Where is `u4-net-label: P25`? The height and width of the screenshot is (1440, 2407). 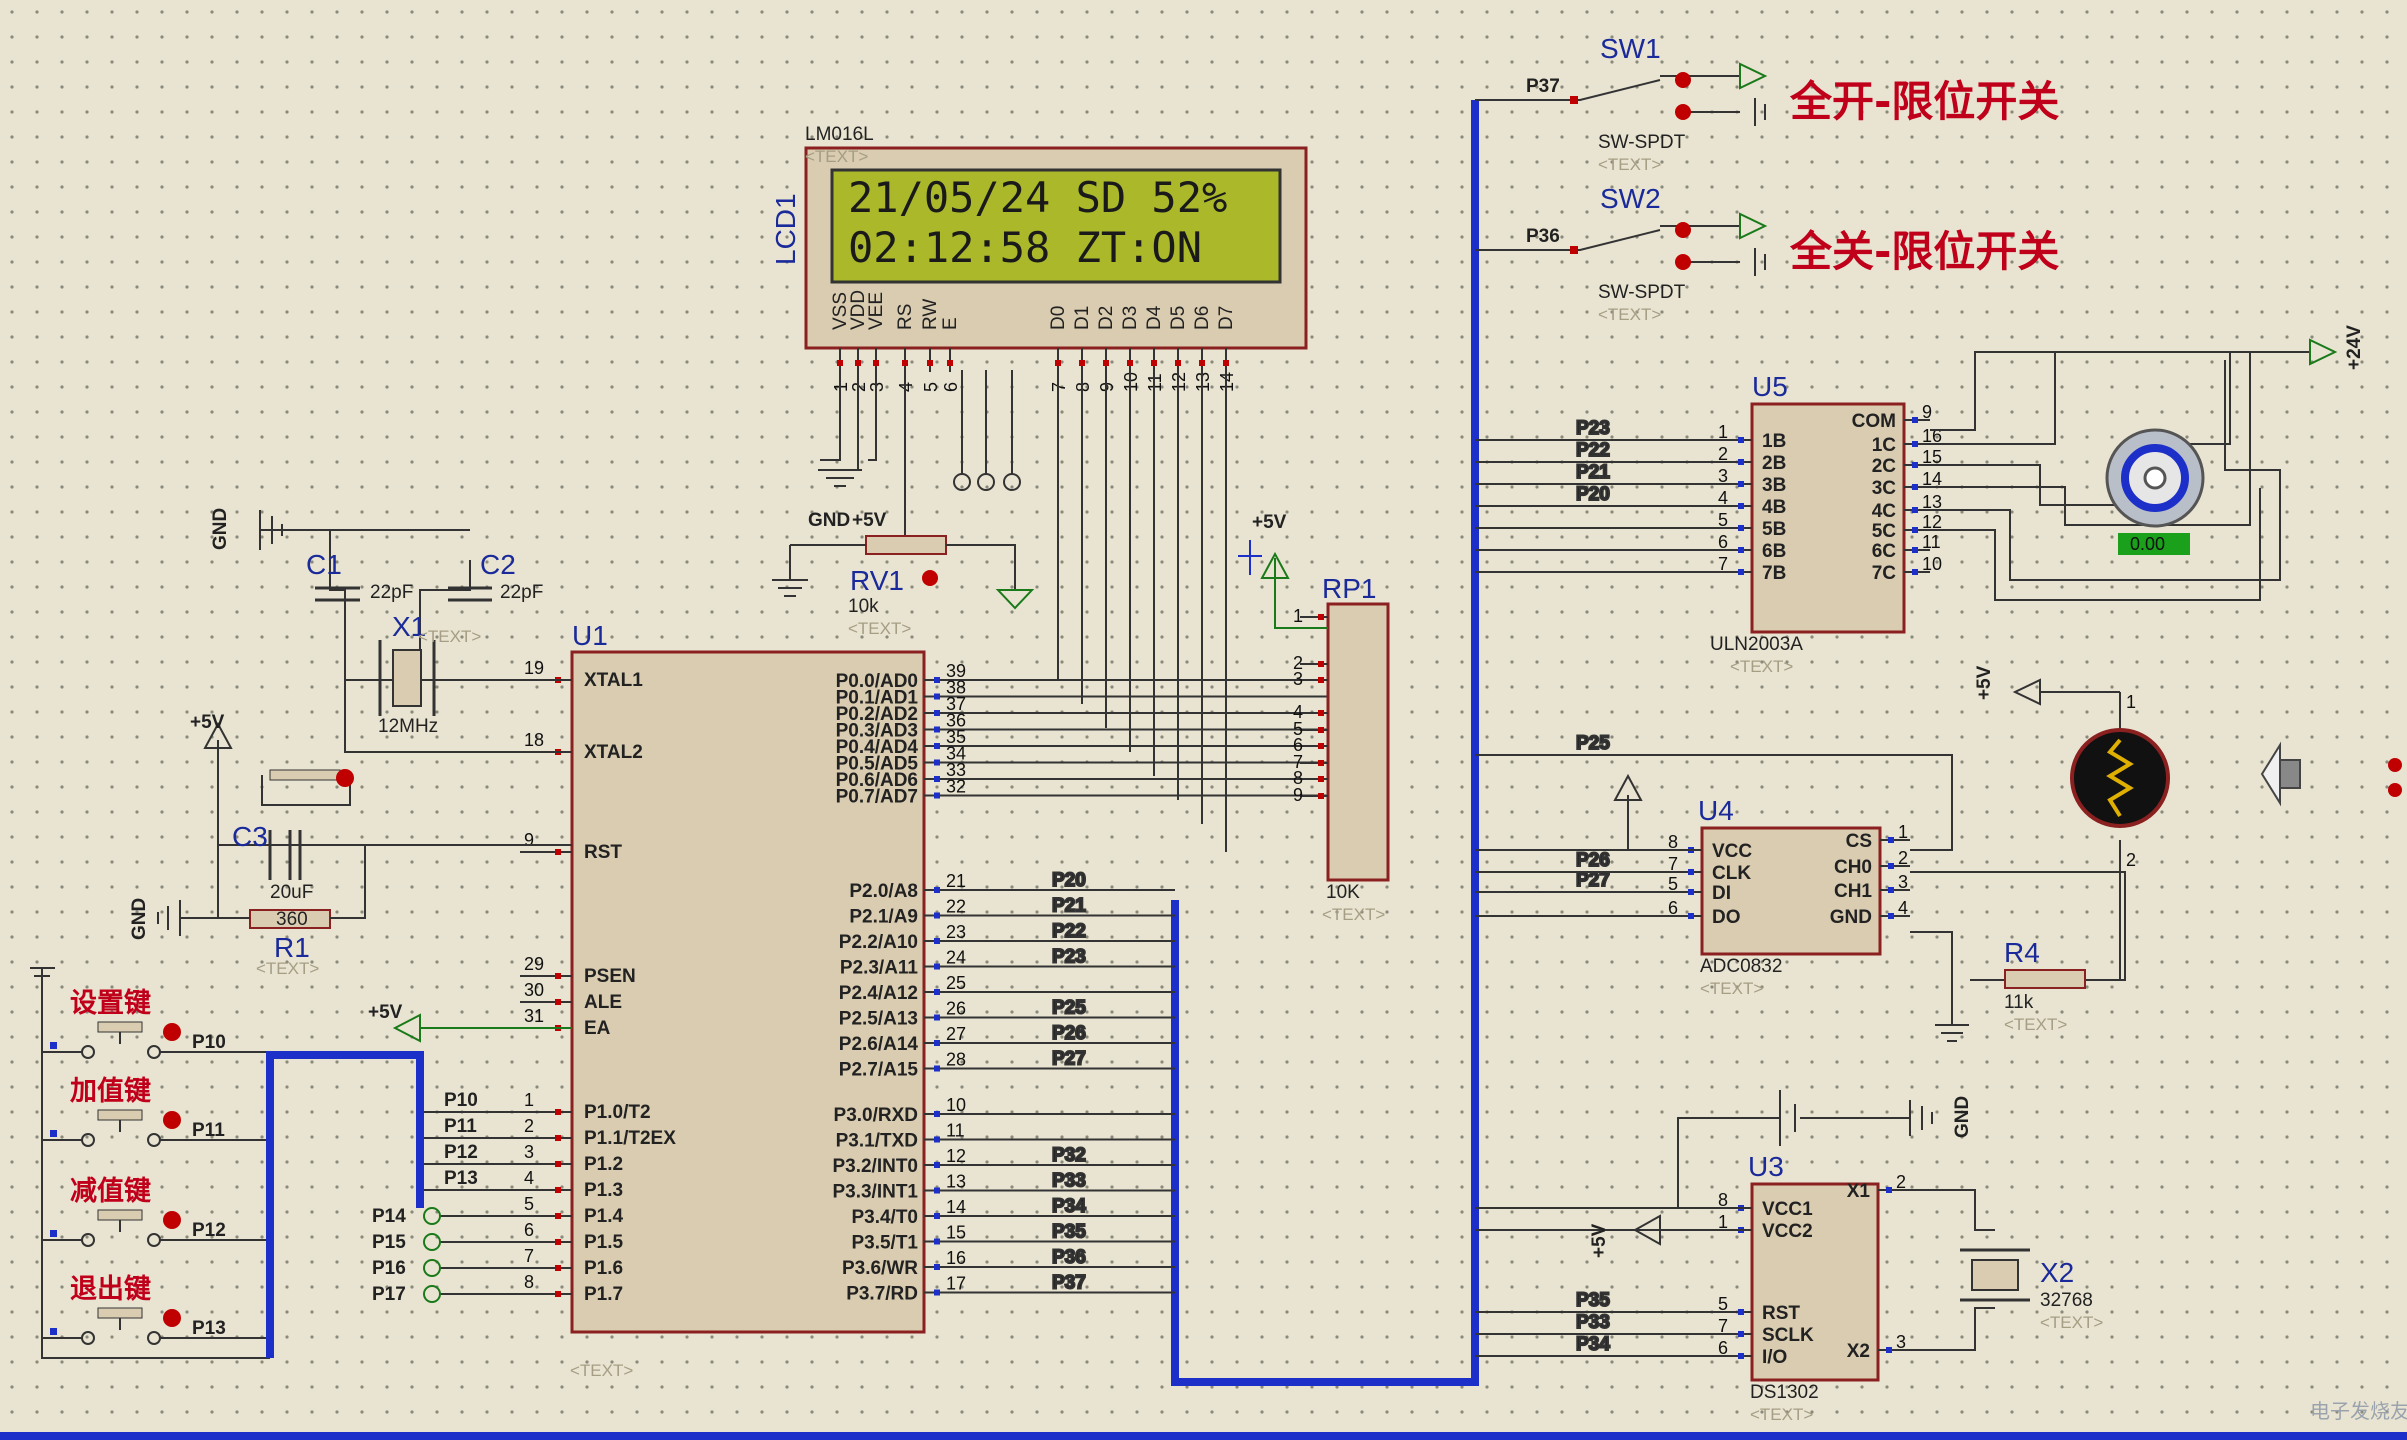 u4-net-label: P25 is located at coordinates (1593, 743).